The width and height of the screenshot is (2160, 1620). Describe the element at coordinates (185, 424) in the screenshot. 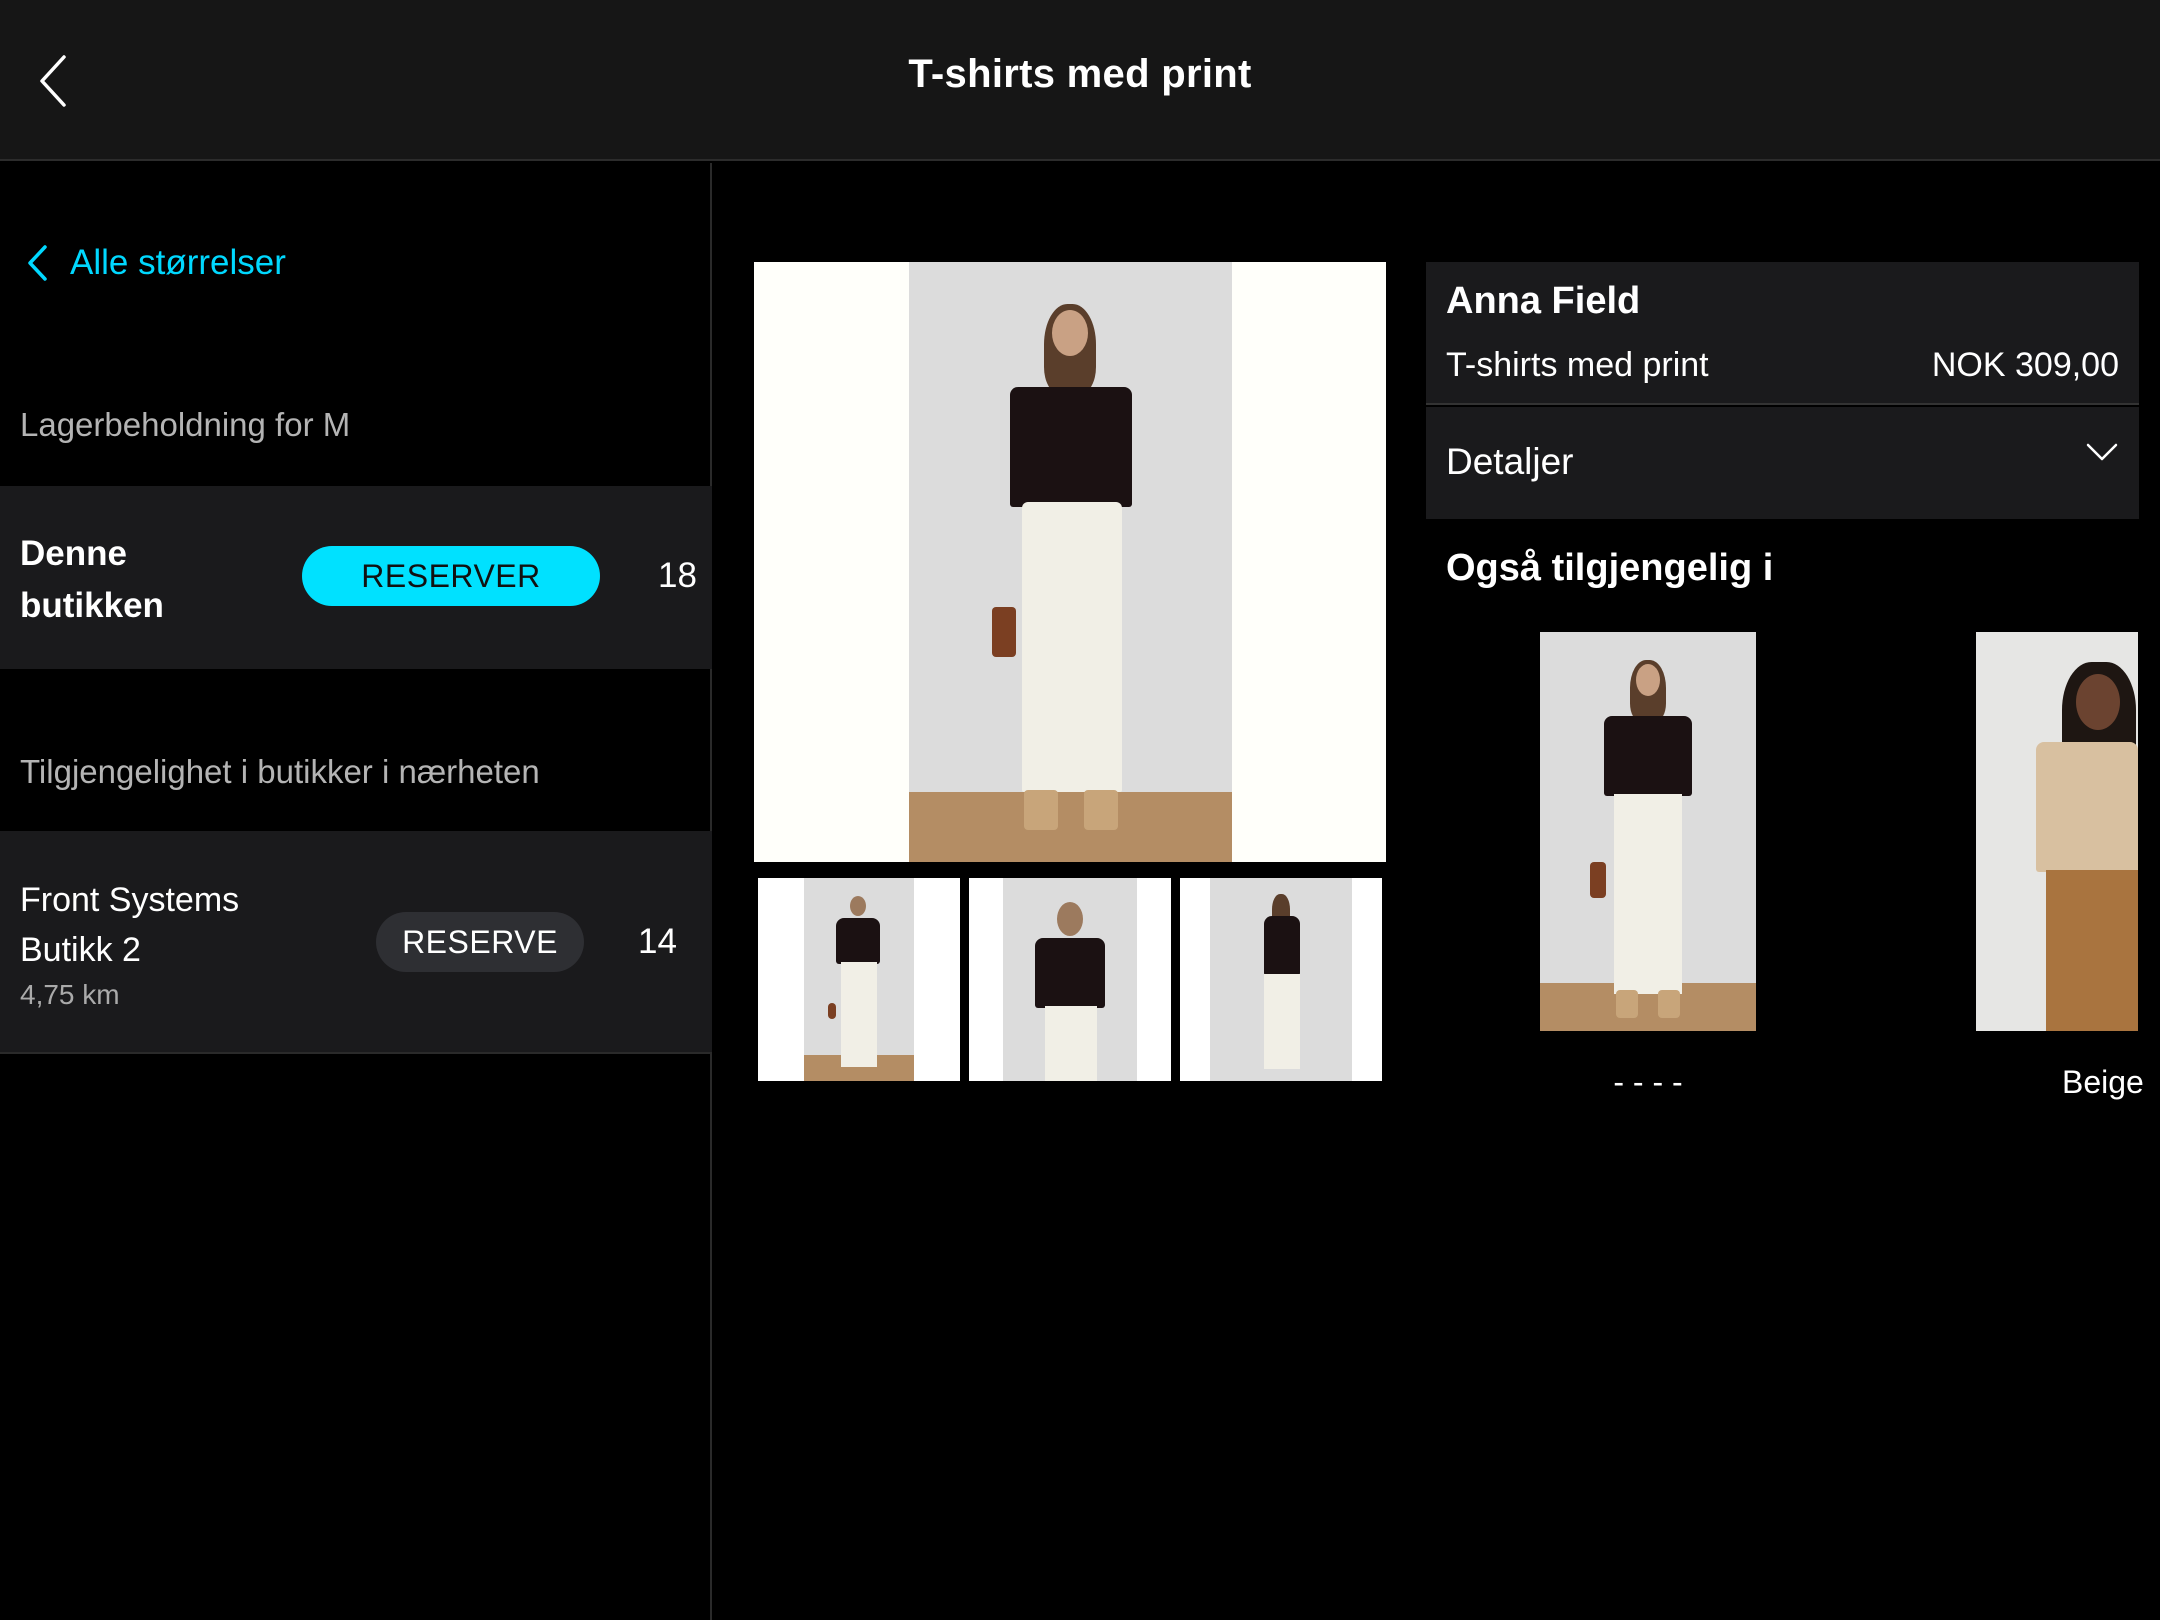

I see `stock-label: Lagerbeholdning for M` at that location.